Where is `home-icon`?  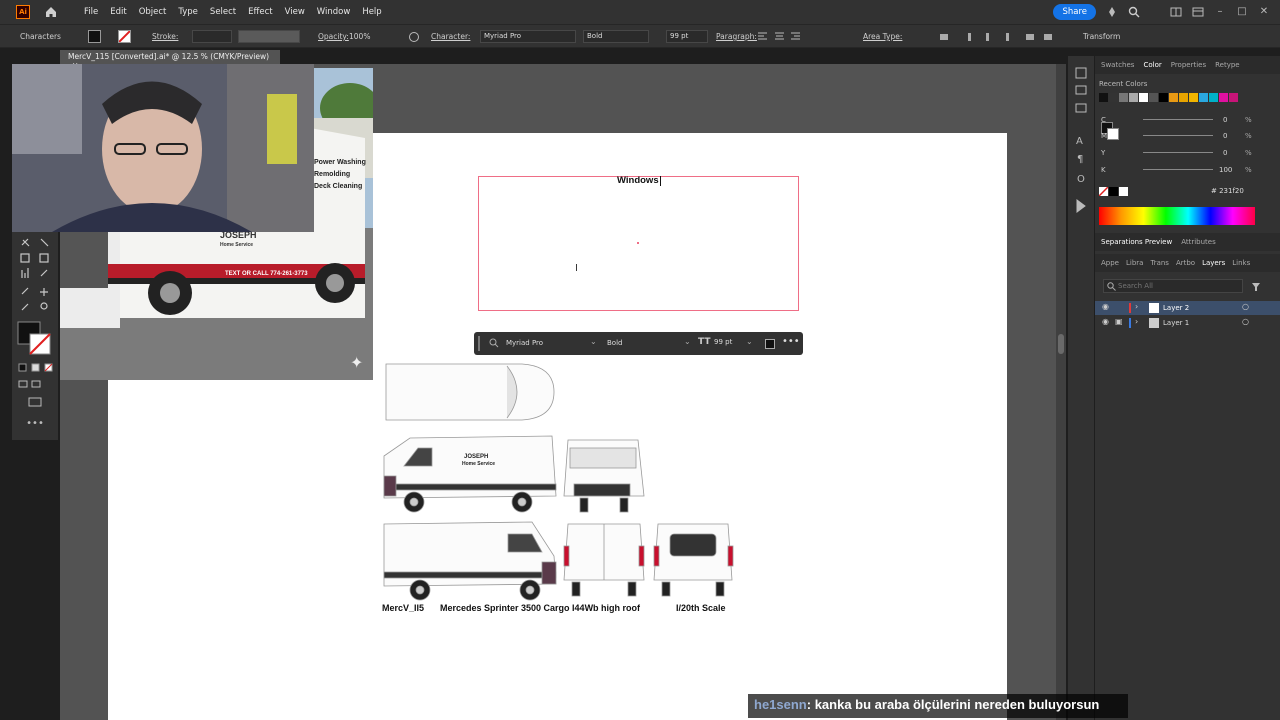 home-icon is located at coordinates (51, 12).